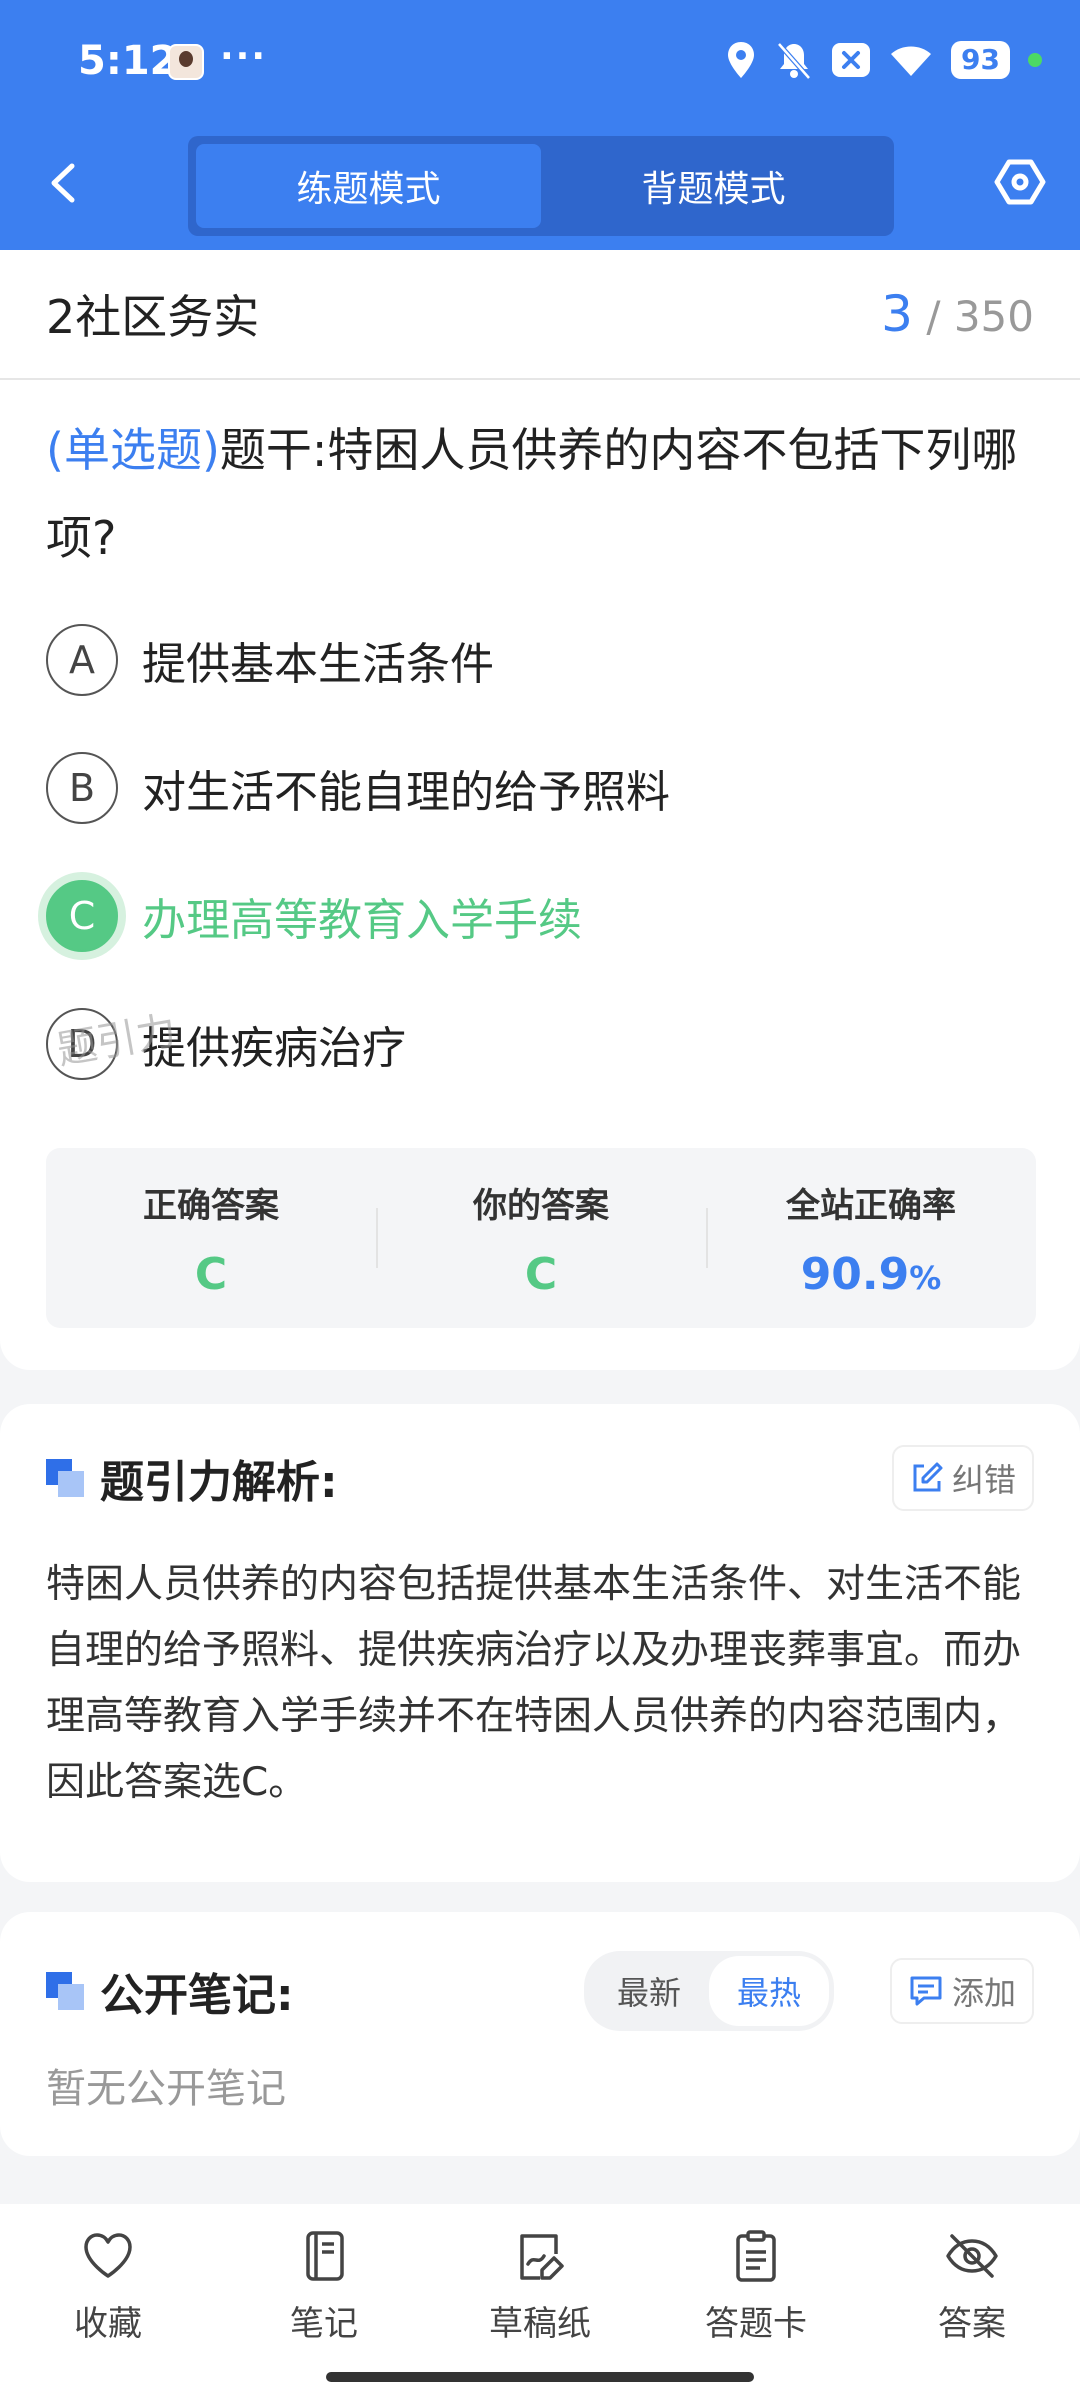 This screenshot has height=2400, width=1080. Describe the element at coordinates (542, 2257) in the screenshot. I see `draft-icon` at that location.